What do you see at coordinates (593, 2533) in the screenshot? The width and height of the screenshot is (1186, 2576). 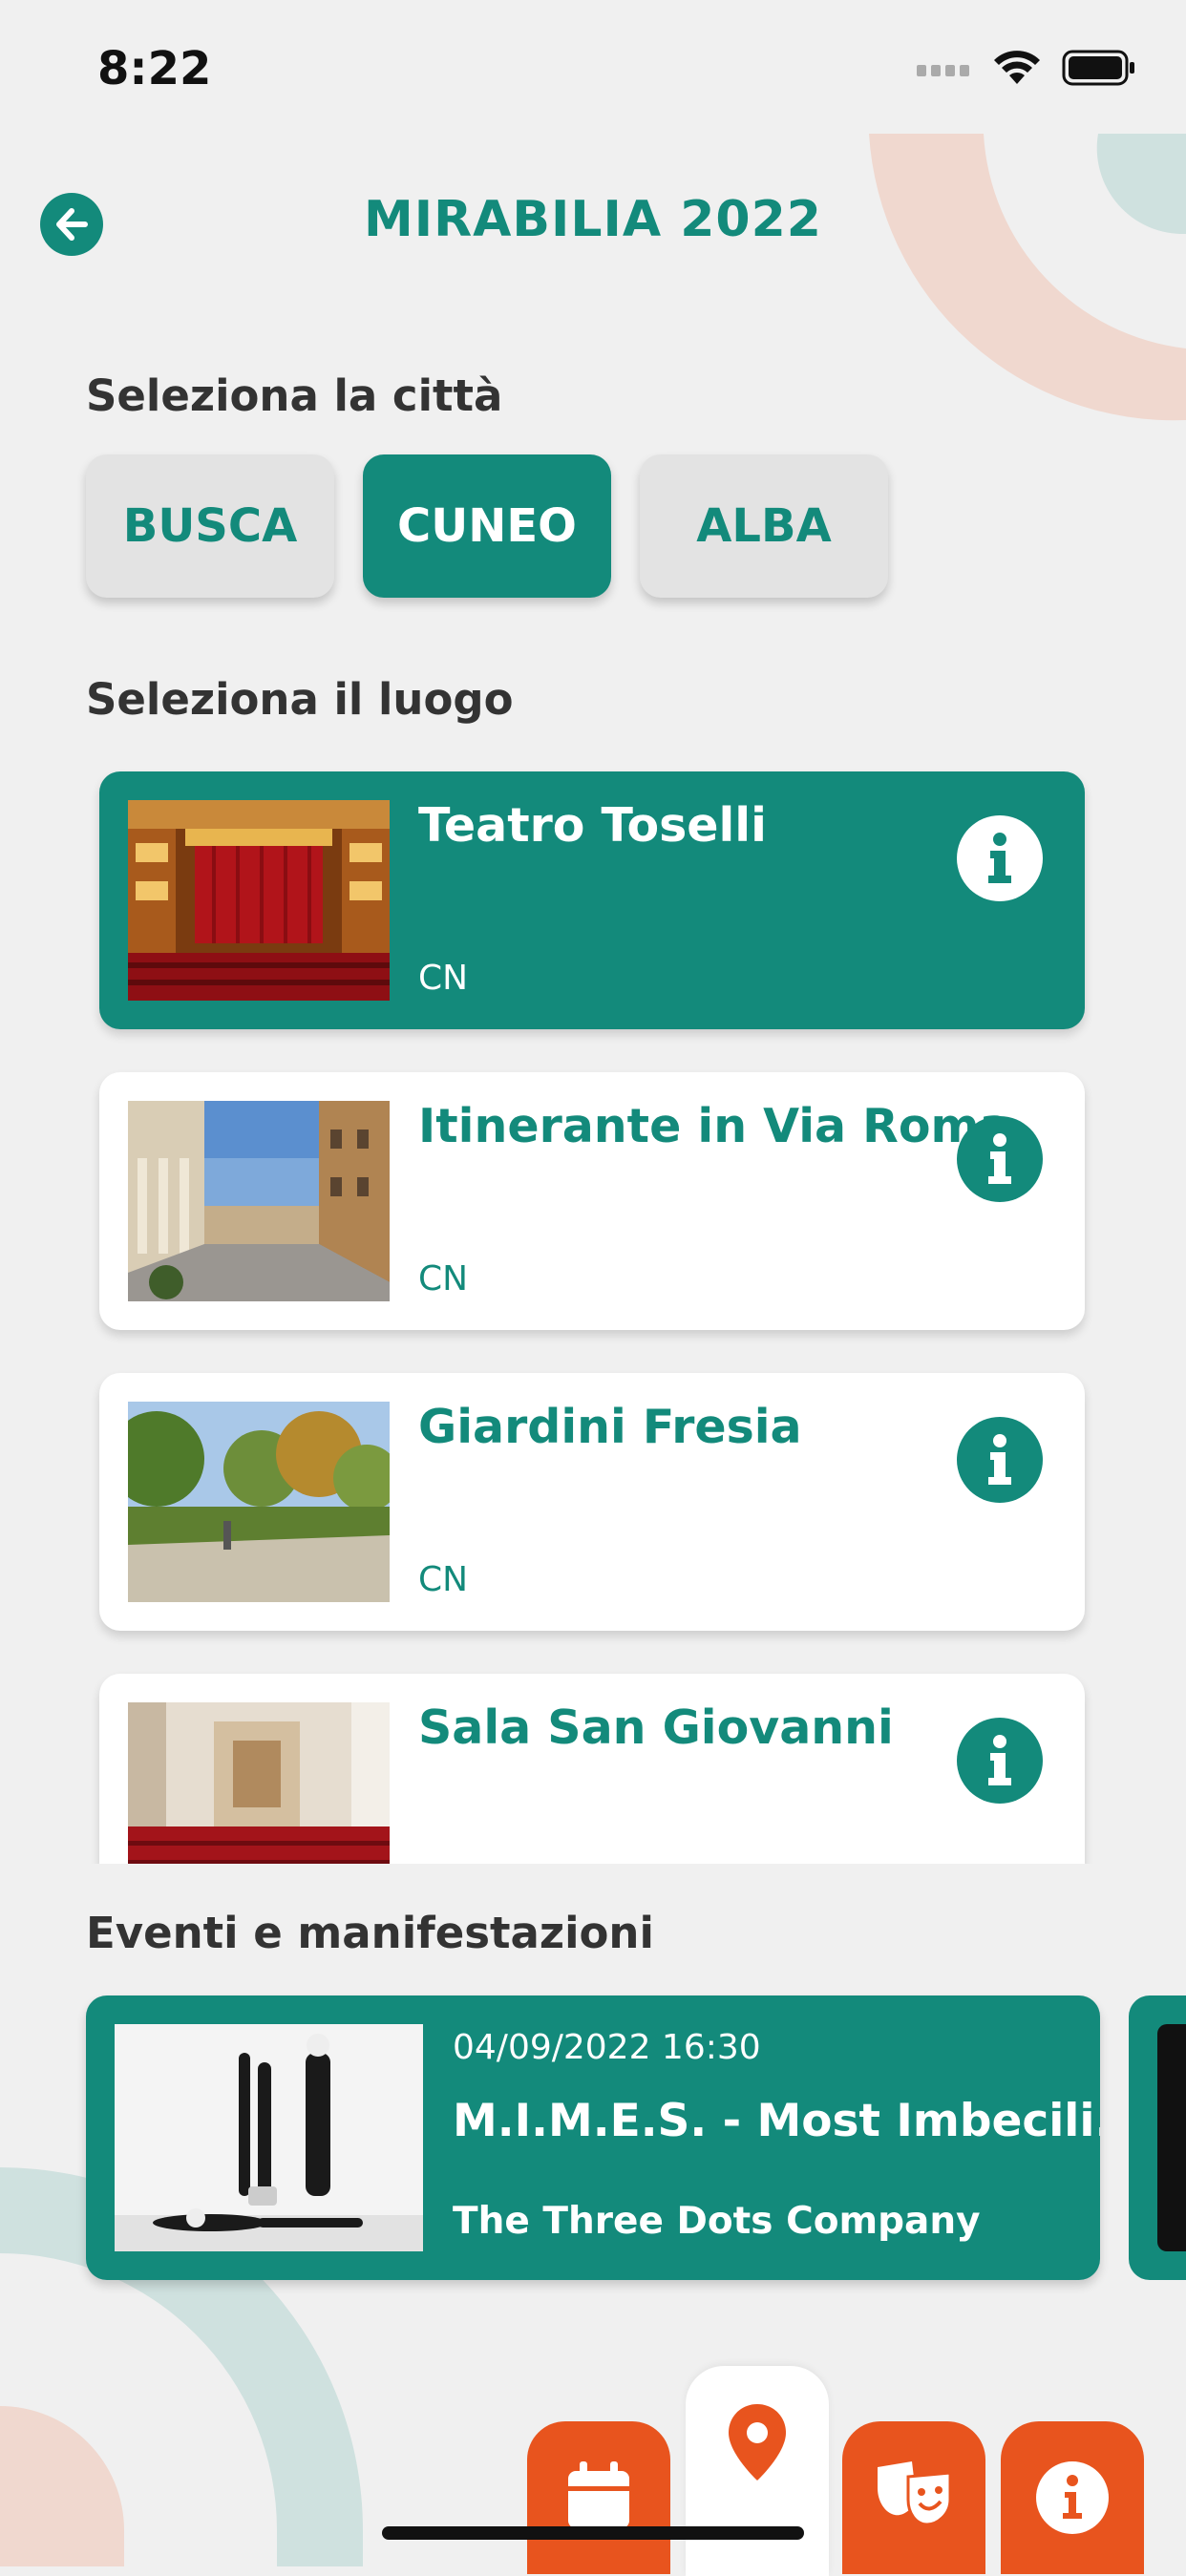 I see `home-indicator` at bounding box center [593, 2533].